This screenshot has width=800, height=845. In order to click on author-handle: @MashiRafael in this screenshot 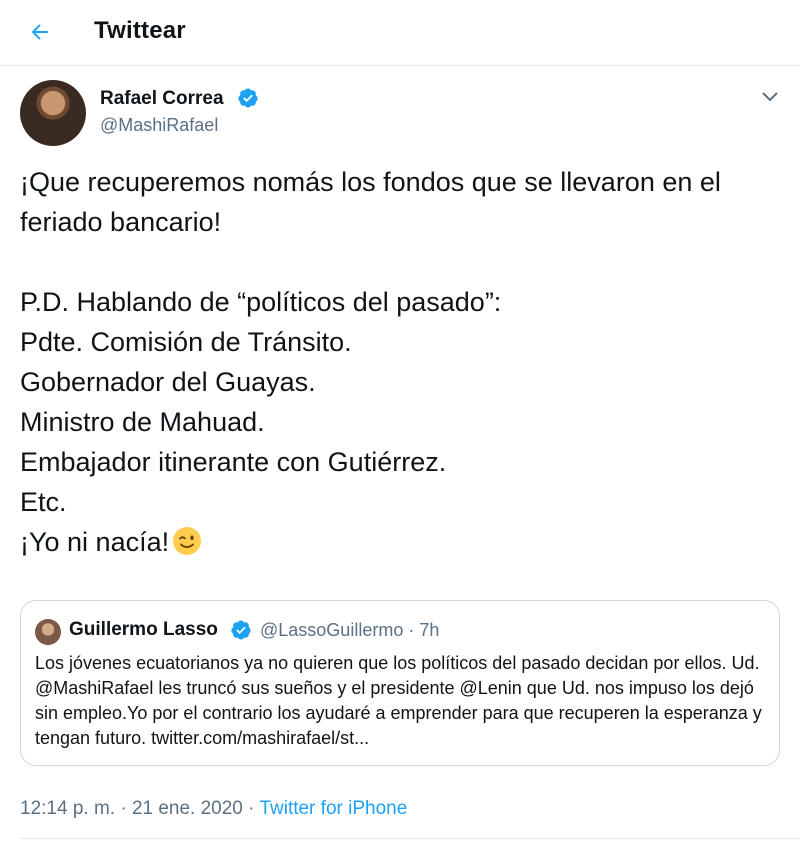, I will do `click(159, 125)`.